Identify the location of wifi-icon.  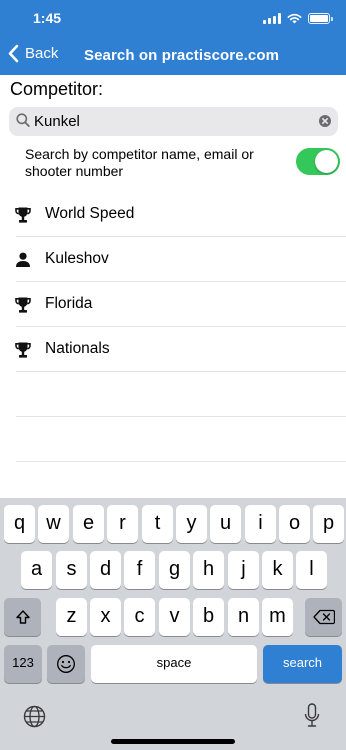
(294, 18).